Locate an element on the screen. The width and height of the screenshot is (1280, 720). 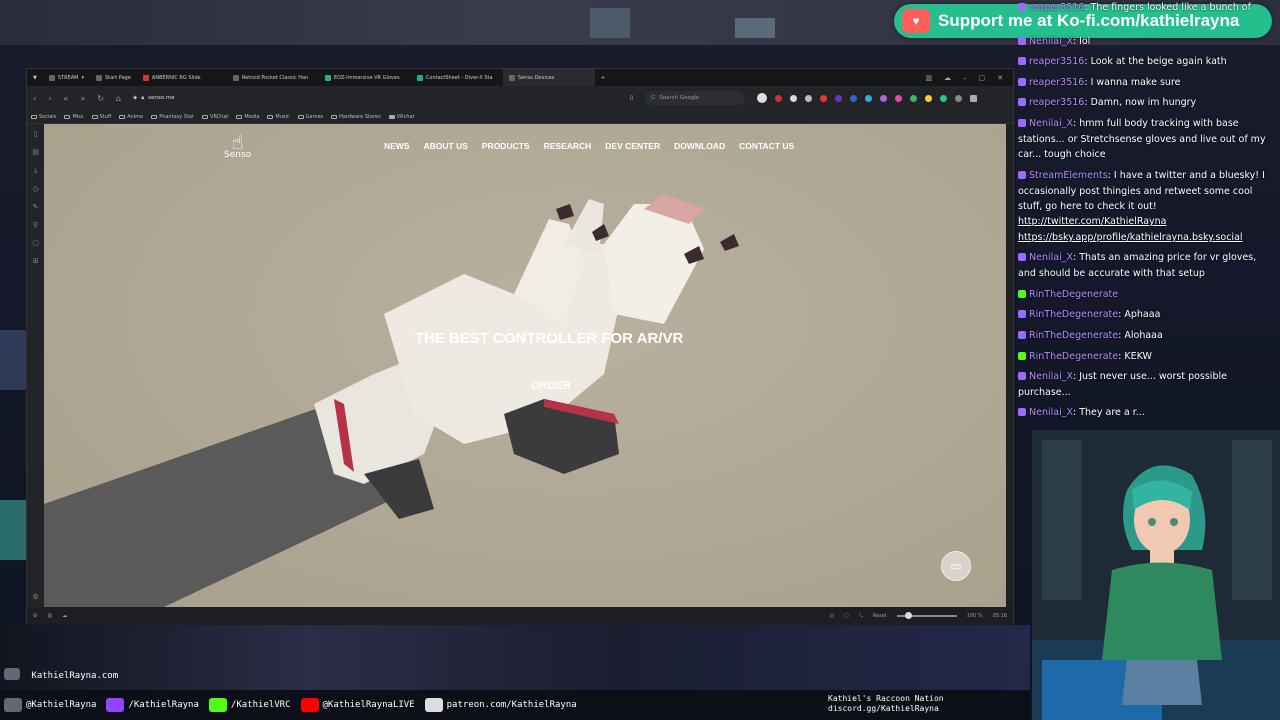
tab-anbernic: ANBERNIC RG Slide is located at coordinates (182, 77).